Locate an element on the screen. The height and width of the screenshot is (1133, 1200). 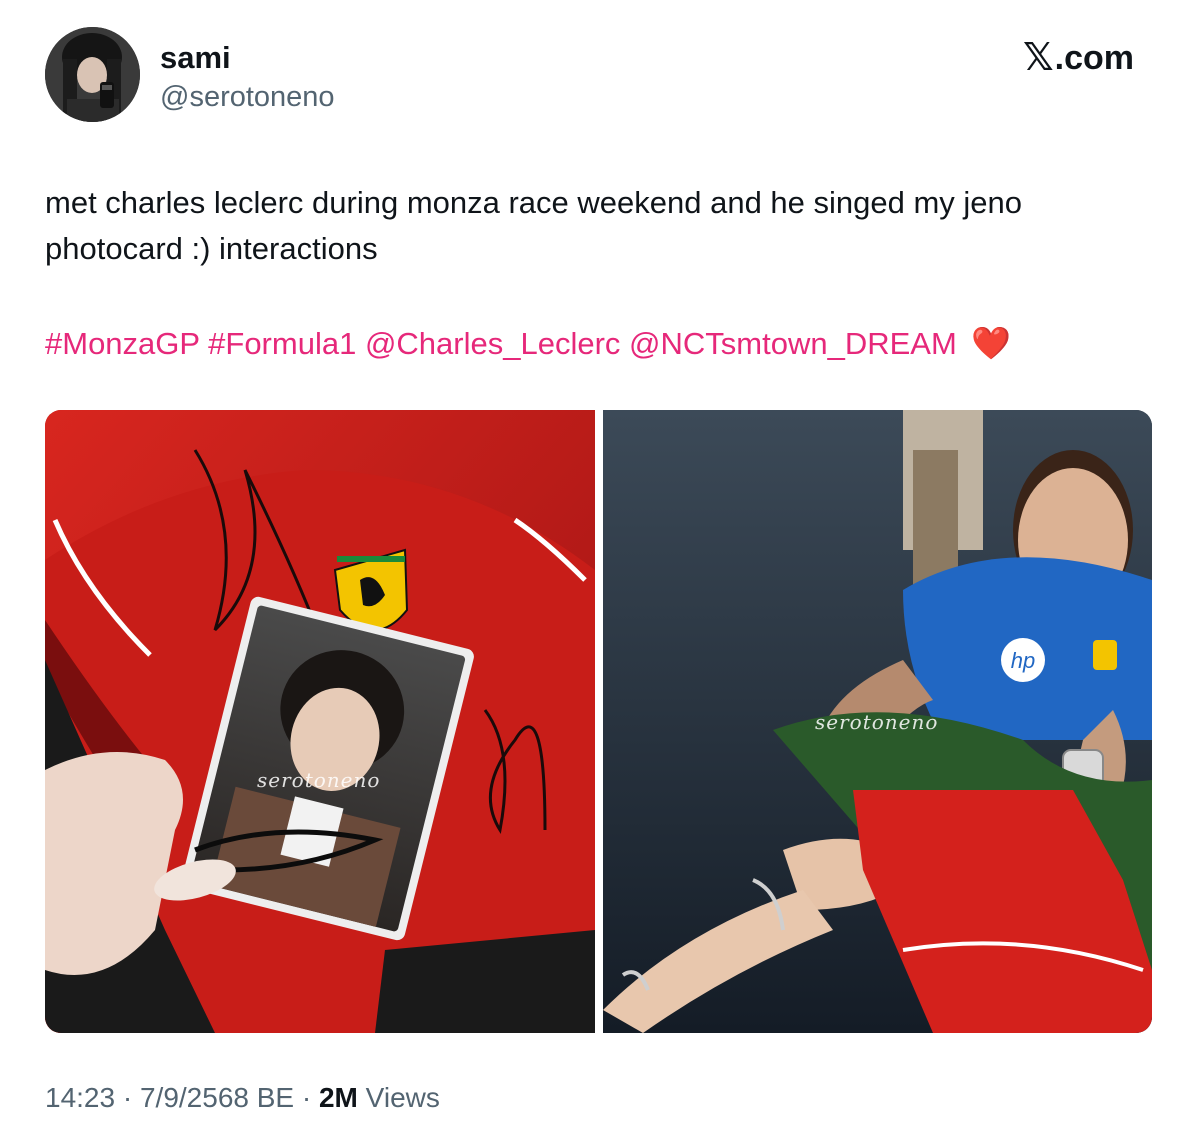
views-count: 2M is located at coordinates (338, 1097).